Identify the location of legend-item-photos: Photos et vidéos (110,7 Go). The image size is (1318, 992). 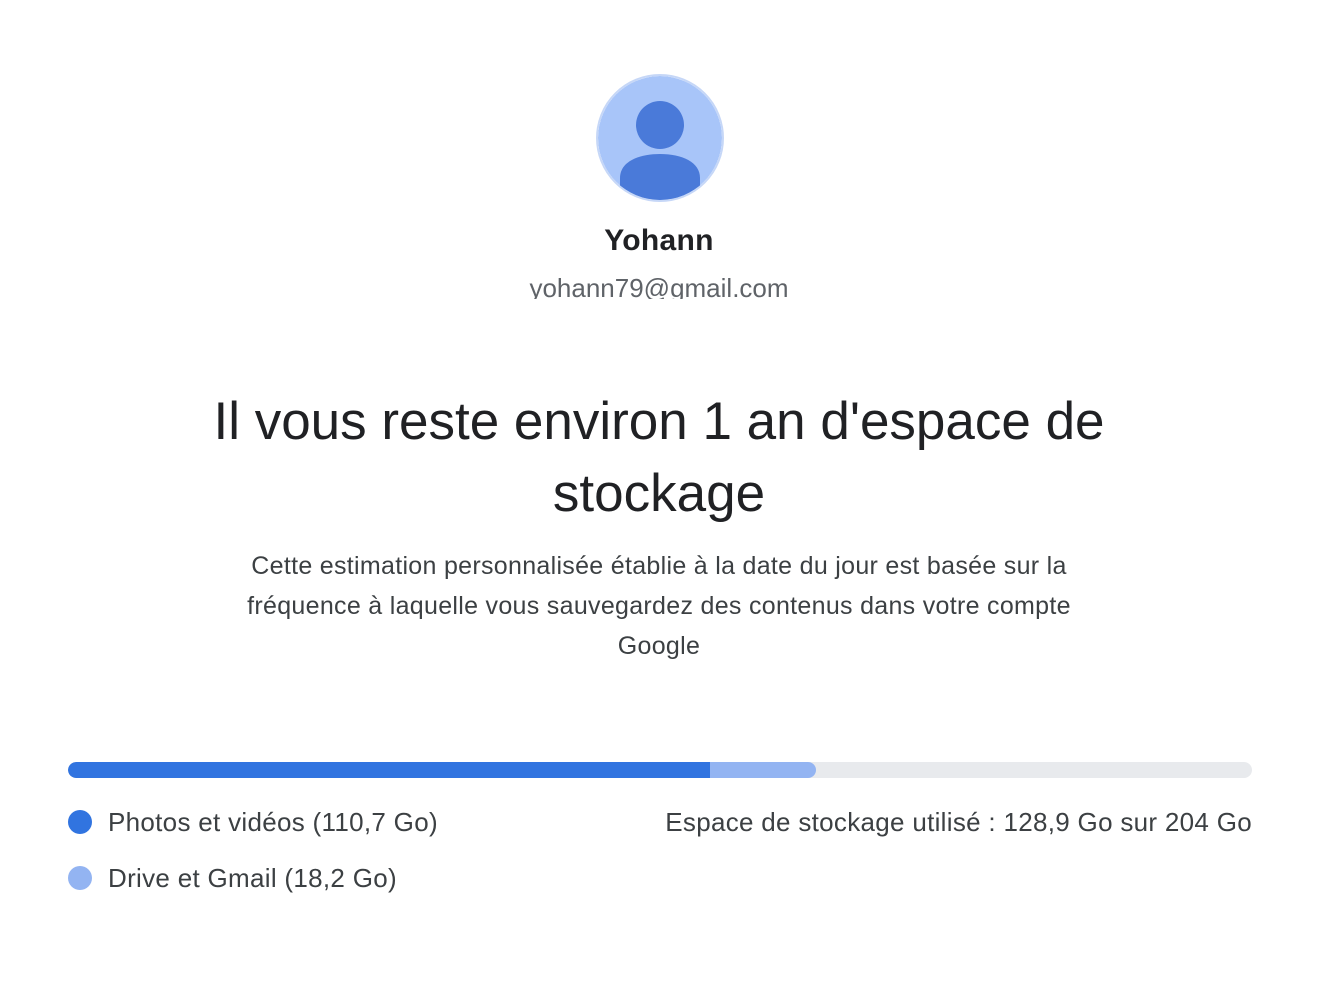
(253, 822).